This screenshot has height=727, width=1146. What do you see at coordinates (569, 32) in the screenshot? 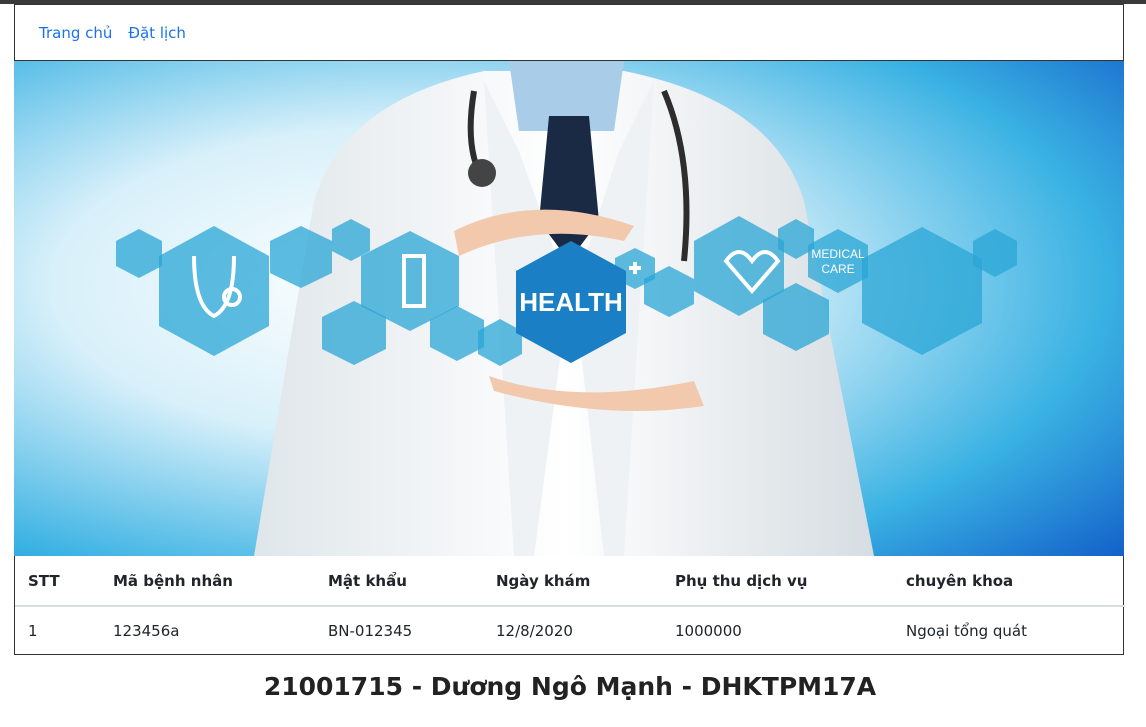
I see `navbar: Trang chủ Đặt lịch` at bounding box center [569, 32].